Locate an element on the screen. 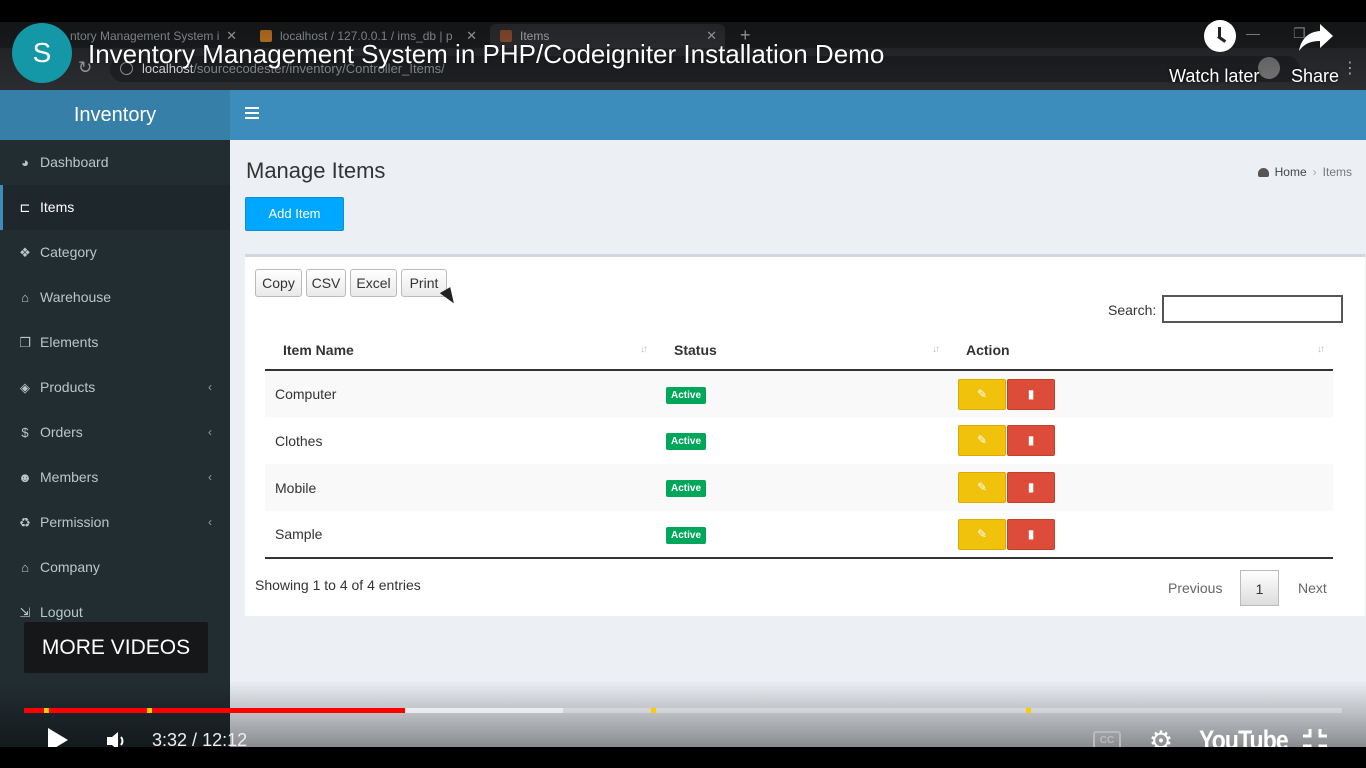  table-header-row: Item Name ↓↑ Status ↓↑ Action ↓↑ is located at coordinates (799, 351).